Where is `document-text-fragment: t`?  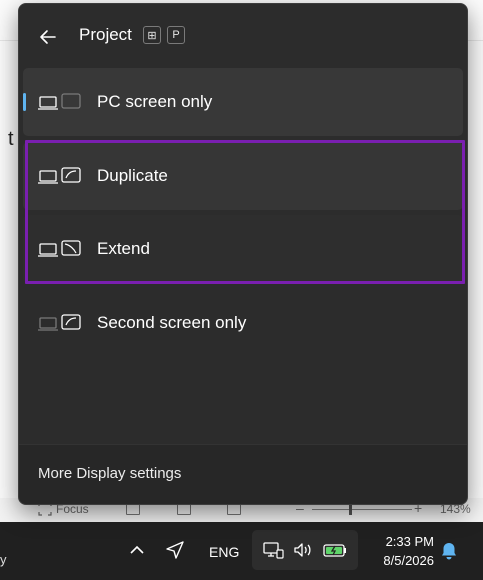 document-text-fragment: t is located at coordinates (11, 139).